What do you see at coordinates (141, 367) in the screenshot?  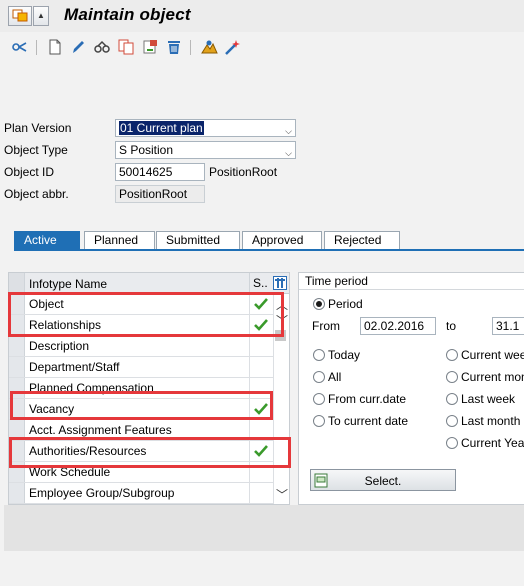 I see `table-row: Department/Staff` at bounding box center [141, 367].